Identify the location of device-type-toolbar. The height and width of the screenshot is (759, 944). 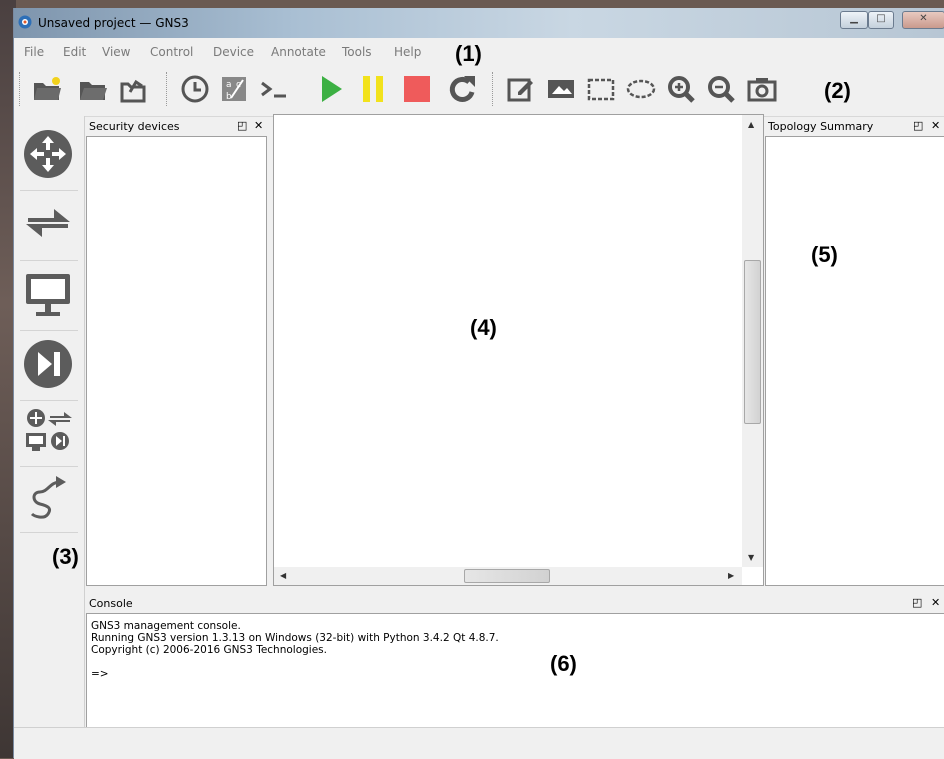
(49, 424).